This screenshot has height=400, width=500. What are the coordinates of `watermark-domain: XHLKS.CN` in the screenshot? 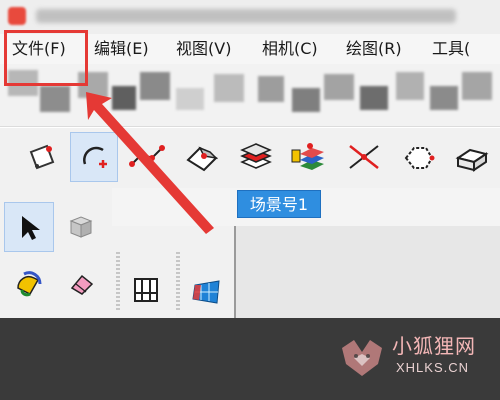 It's located at (433, 367).